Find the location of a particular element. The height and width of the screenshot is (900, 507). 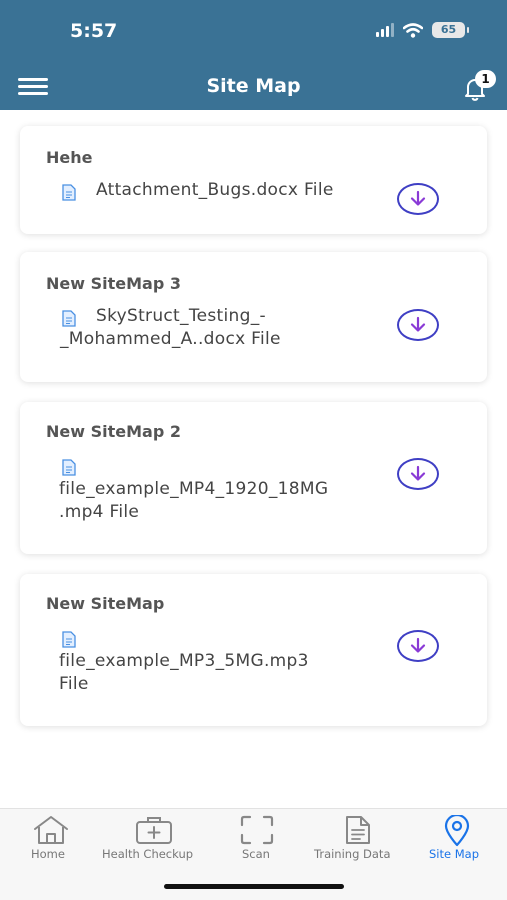

tab-site-map: Site Map is located at coordinates (458, 840).